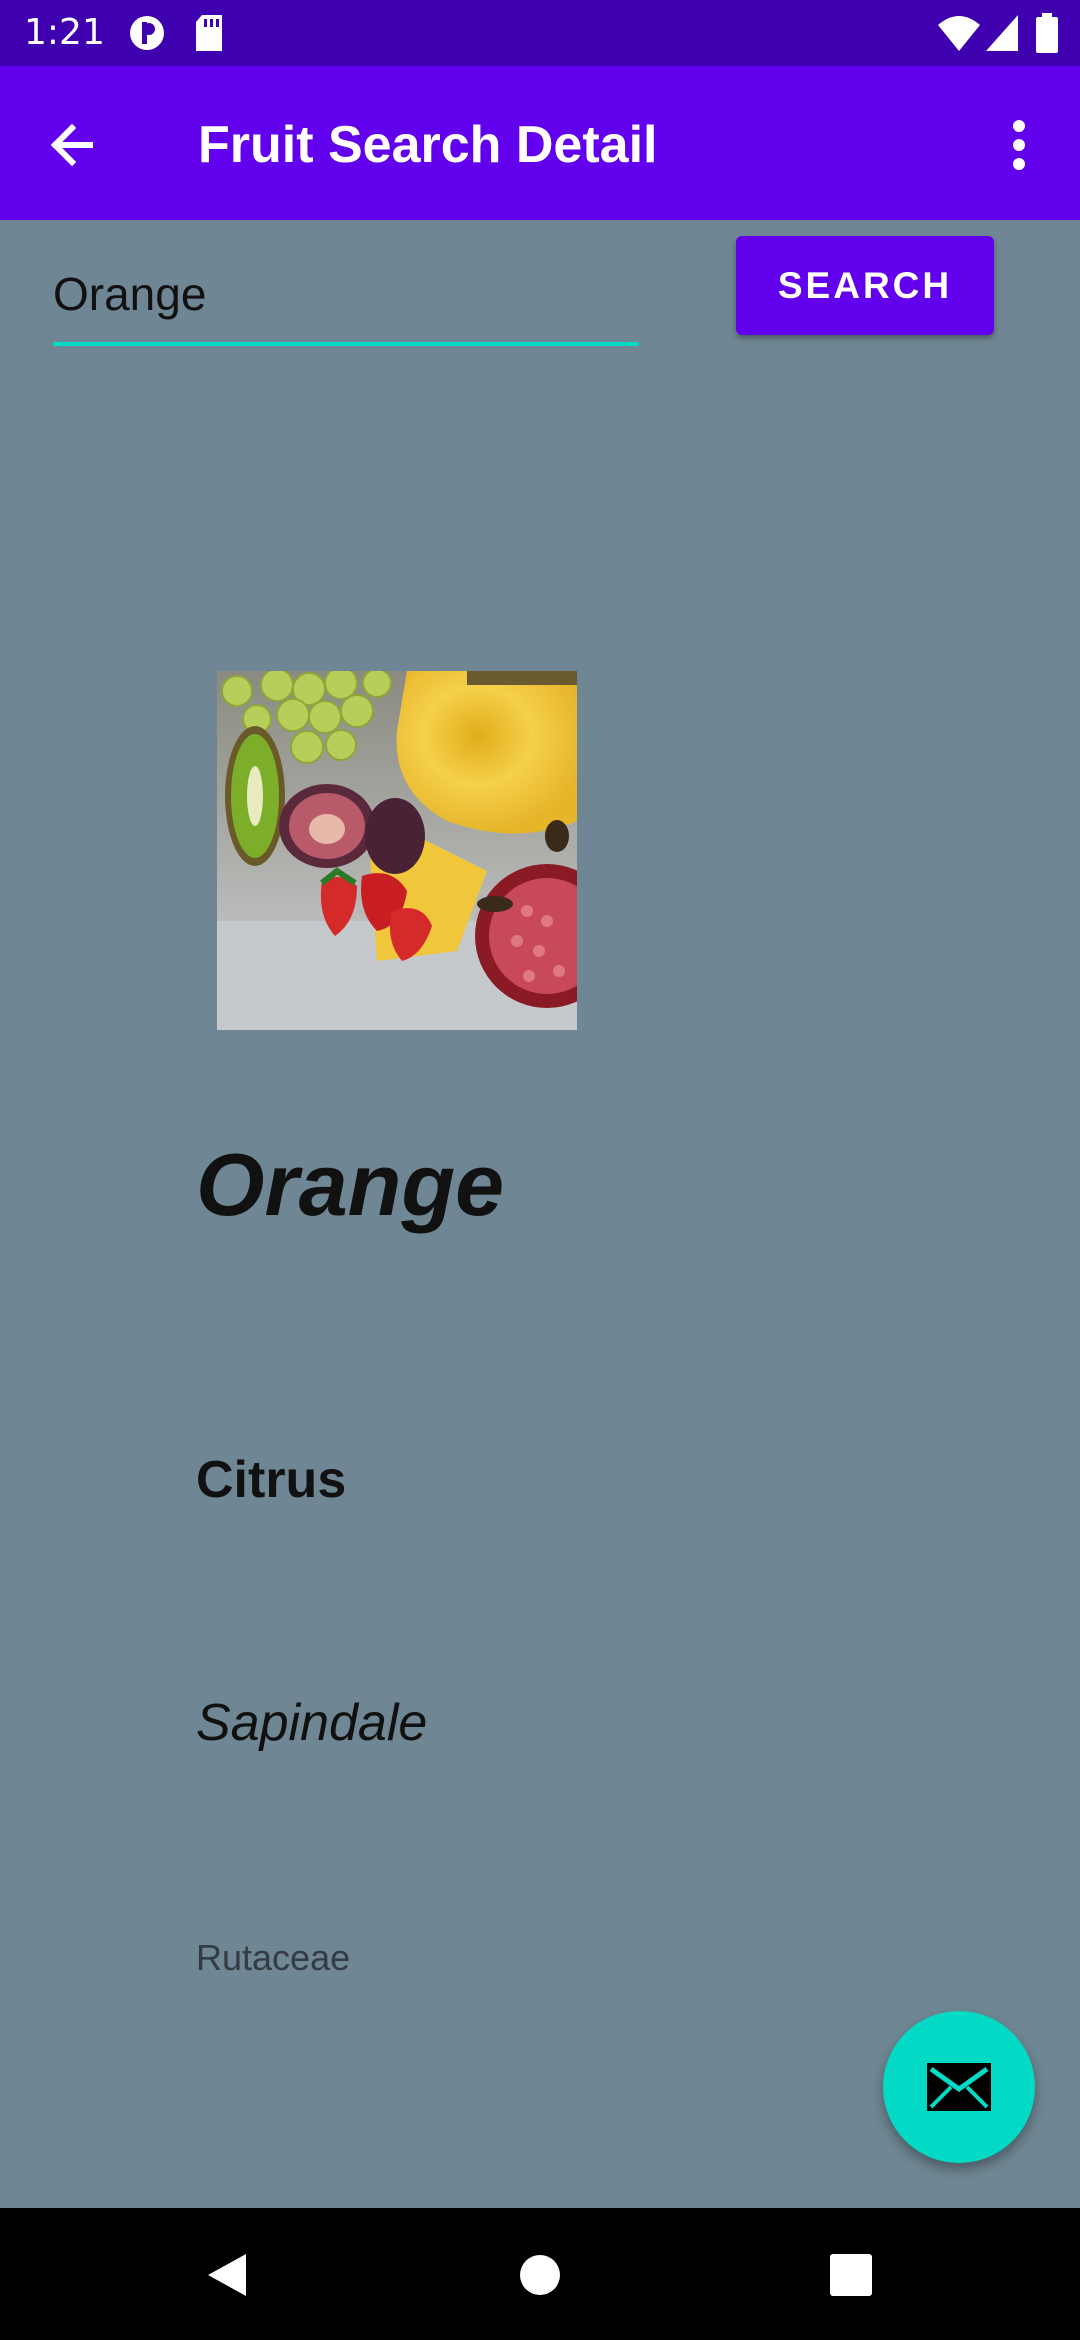  I want to click on fruit-genus: Citrus, so click(271, 1480).